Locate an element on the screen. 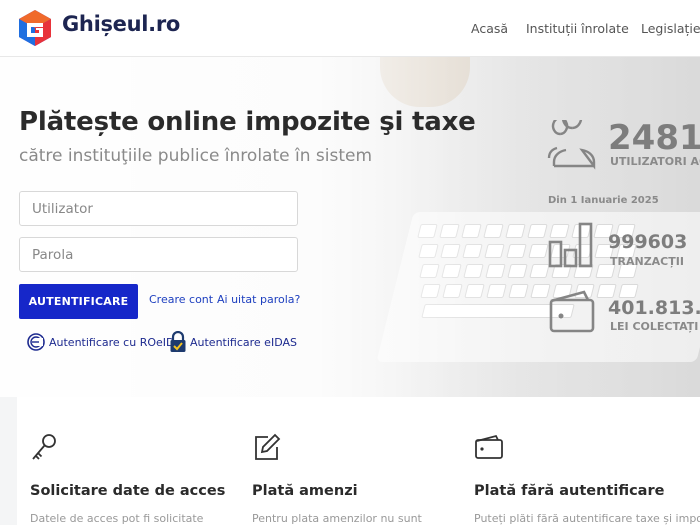  nav-home: Acasă is located at coordinates (489, 28).